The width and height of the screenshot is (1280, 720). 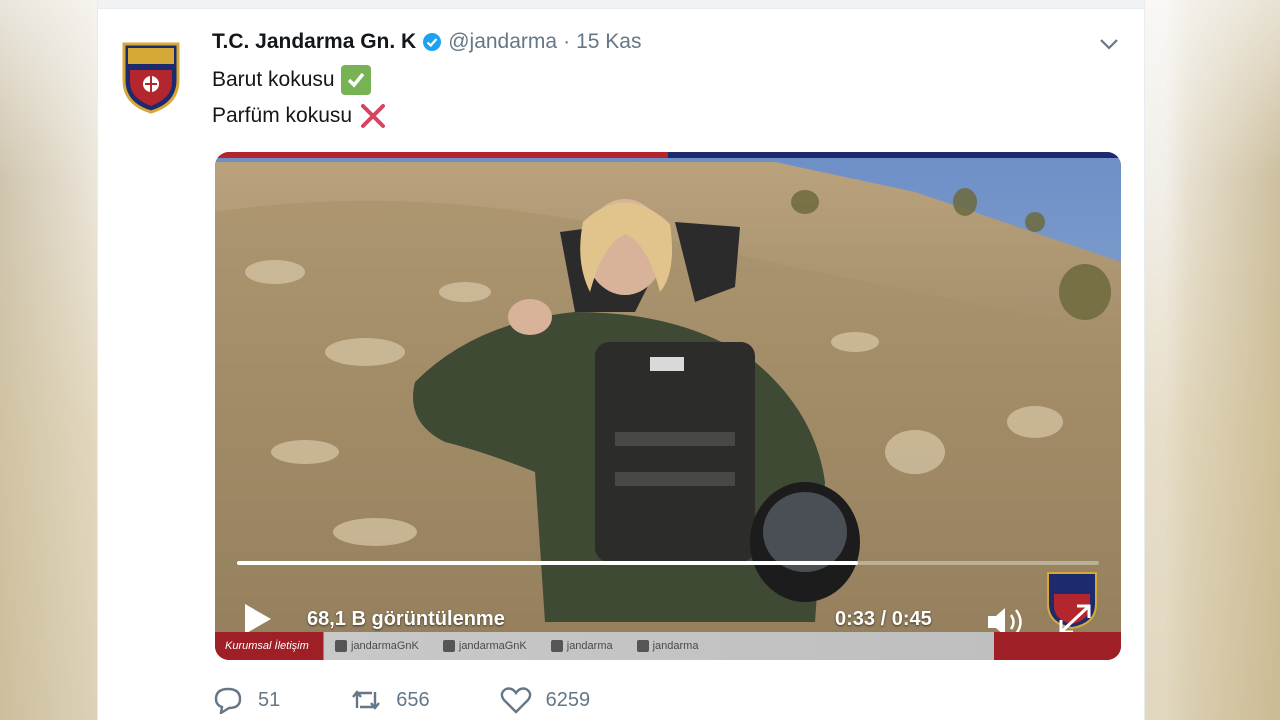 What do you see at coordinates (448, 646) in the screenshot?
I see `youtube-icon` at bounding box center [448, 646].